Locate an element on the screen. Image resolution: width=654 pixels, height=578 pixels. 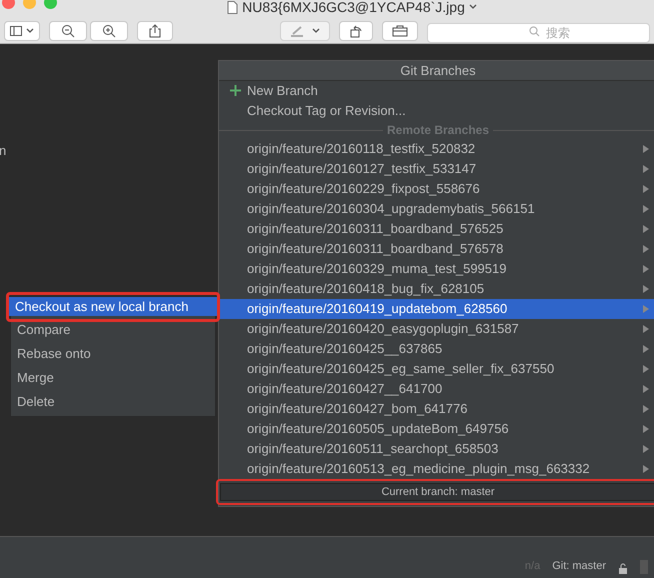
branch-item: origin/feature/20160425_eg_same_seller_fix_637550 is located at coordinates (436, 369).